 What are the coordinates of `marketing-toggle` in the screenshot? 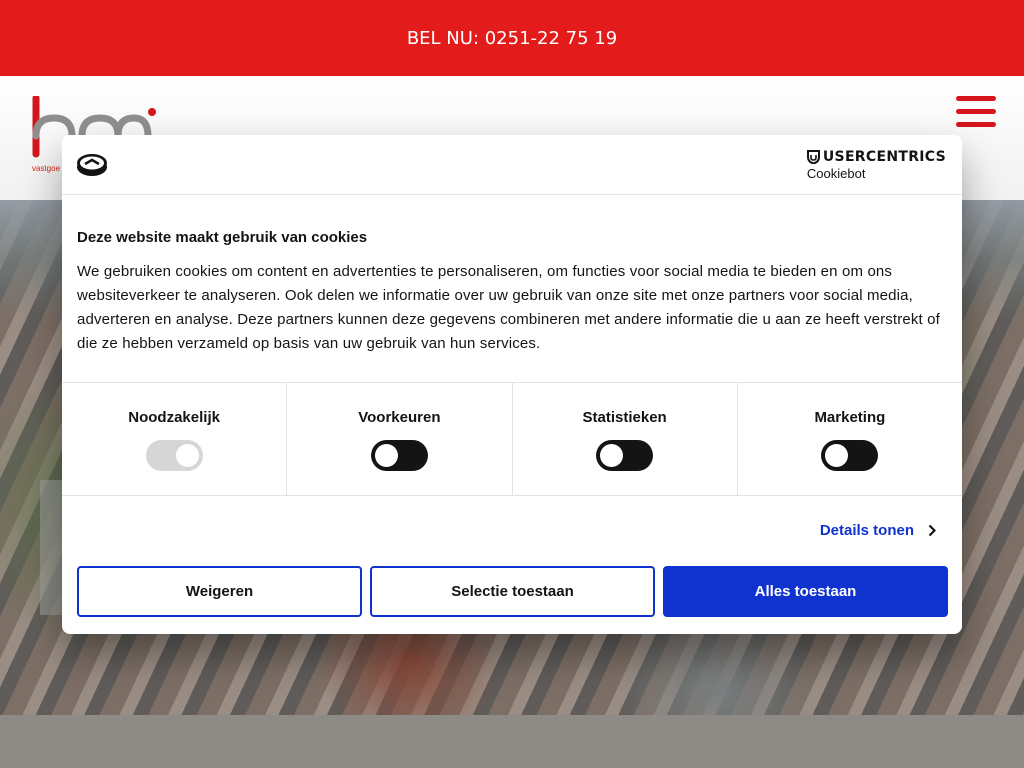 It's located at (850, 455).